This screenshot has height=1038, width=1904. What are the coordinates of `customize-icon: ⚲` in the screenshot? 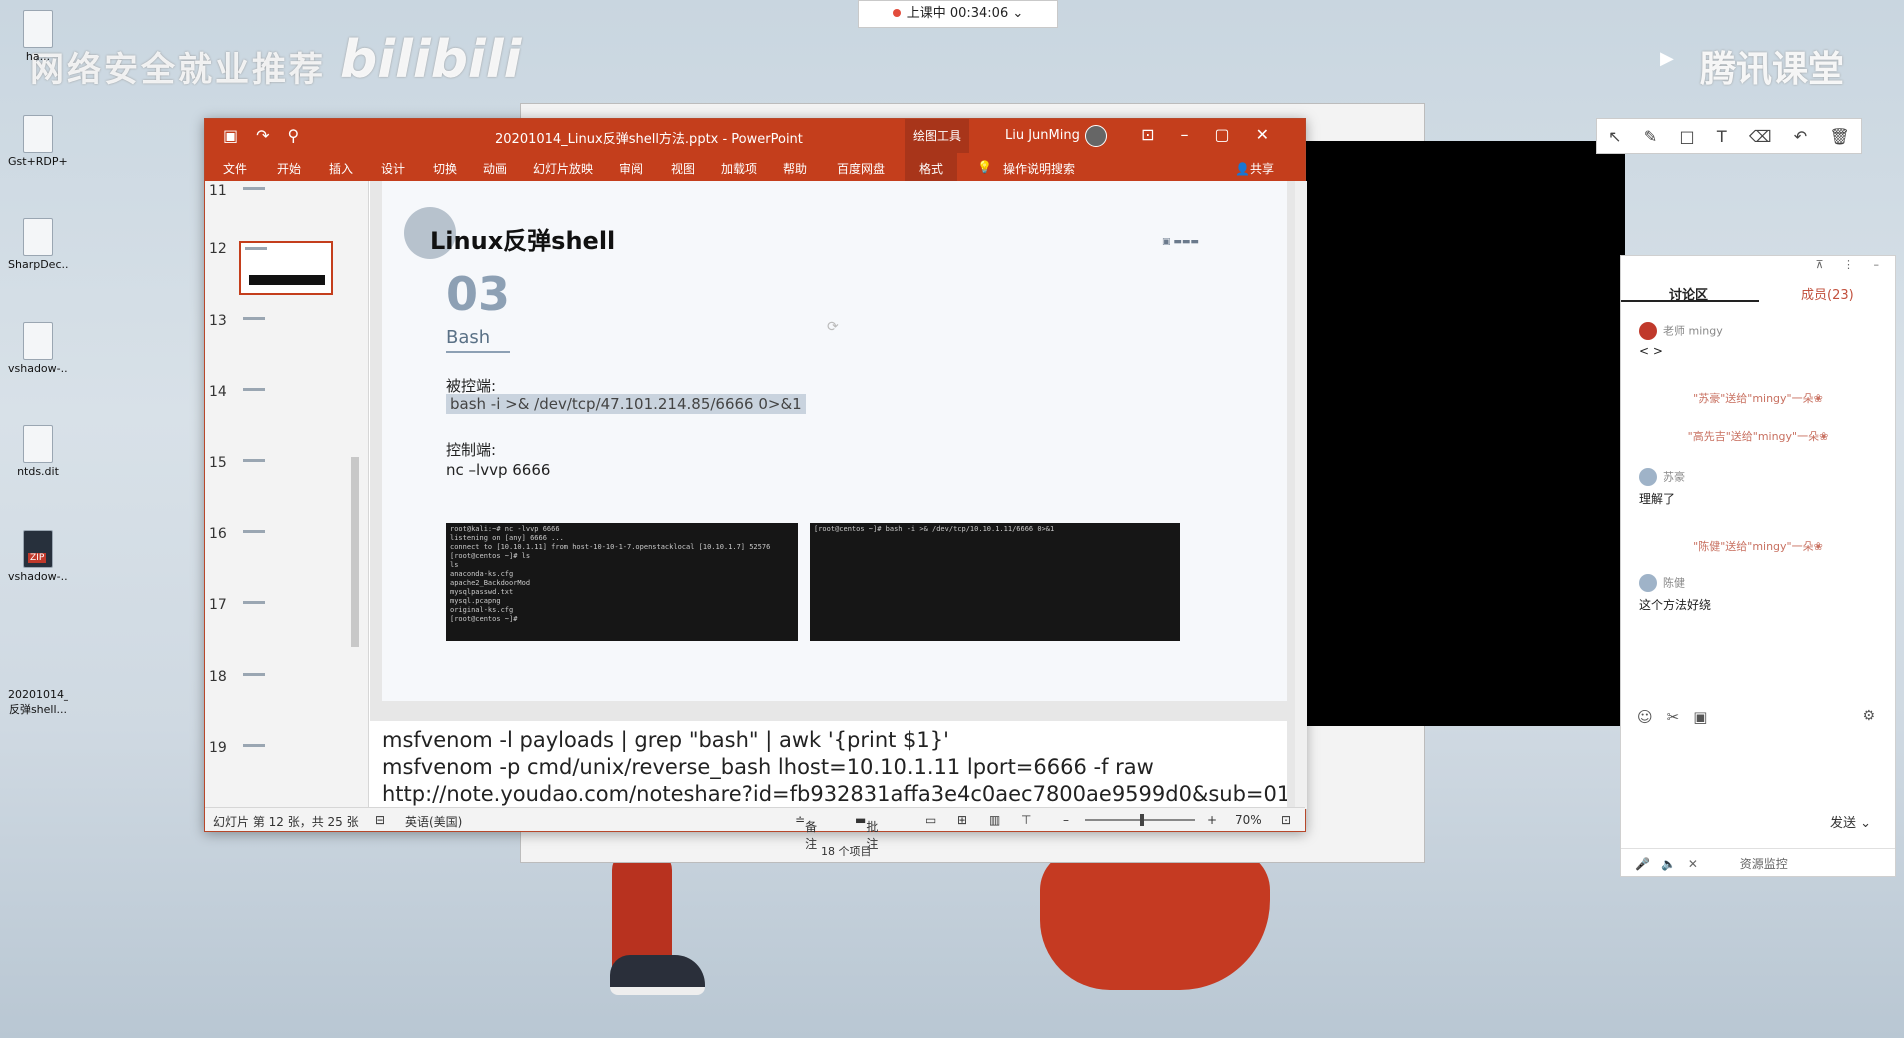 It's located at (303, 135).